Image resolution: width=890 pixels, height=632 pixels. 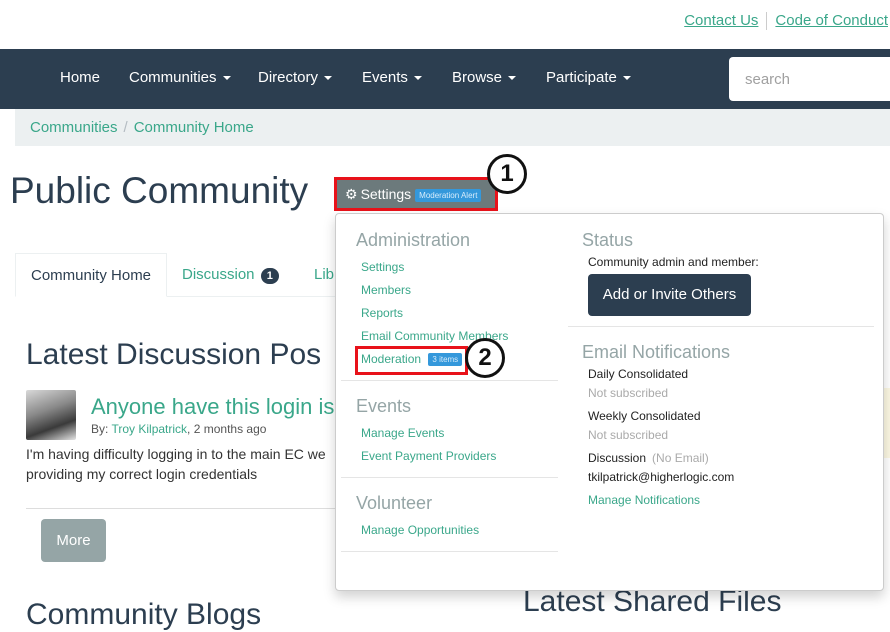 I want to click on menu-item-reports: Reports, so click(x=382, y=313).